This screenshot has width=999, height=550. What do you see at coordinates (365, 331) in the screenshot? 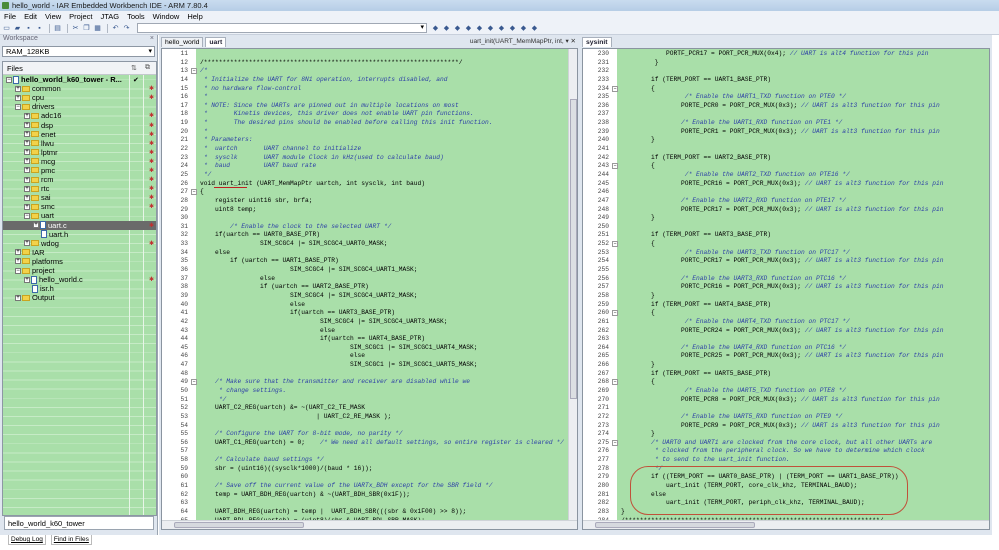
I see `code-line: 43 else` at bounding box center [365, 331].